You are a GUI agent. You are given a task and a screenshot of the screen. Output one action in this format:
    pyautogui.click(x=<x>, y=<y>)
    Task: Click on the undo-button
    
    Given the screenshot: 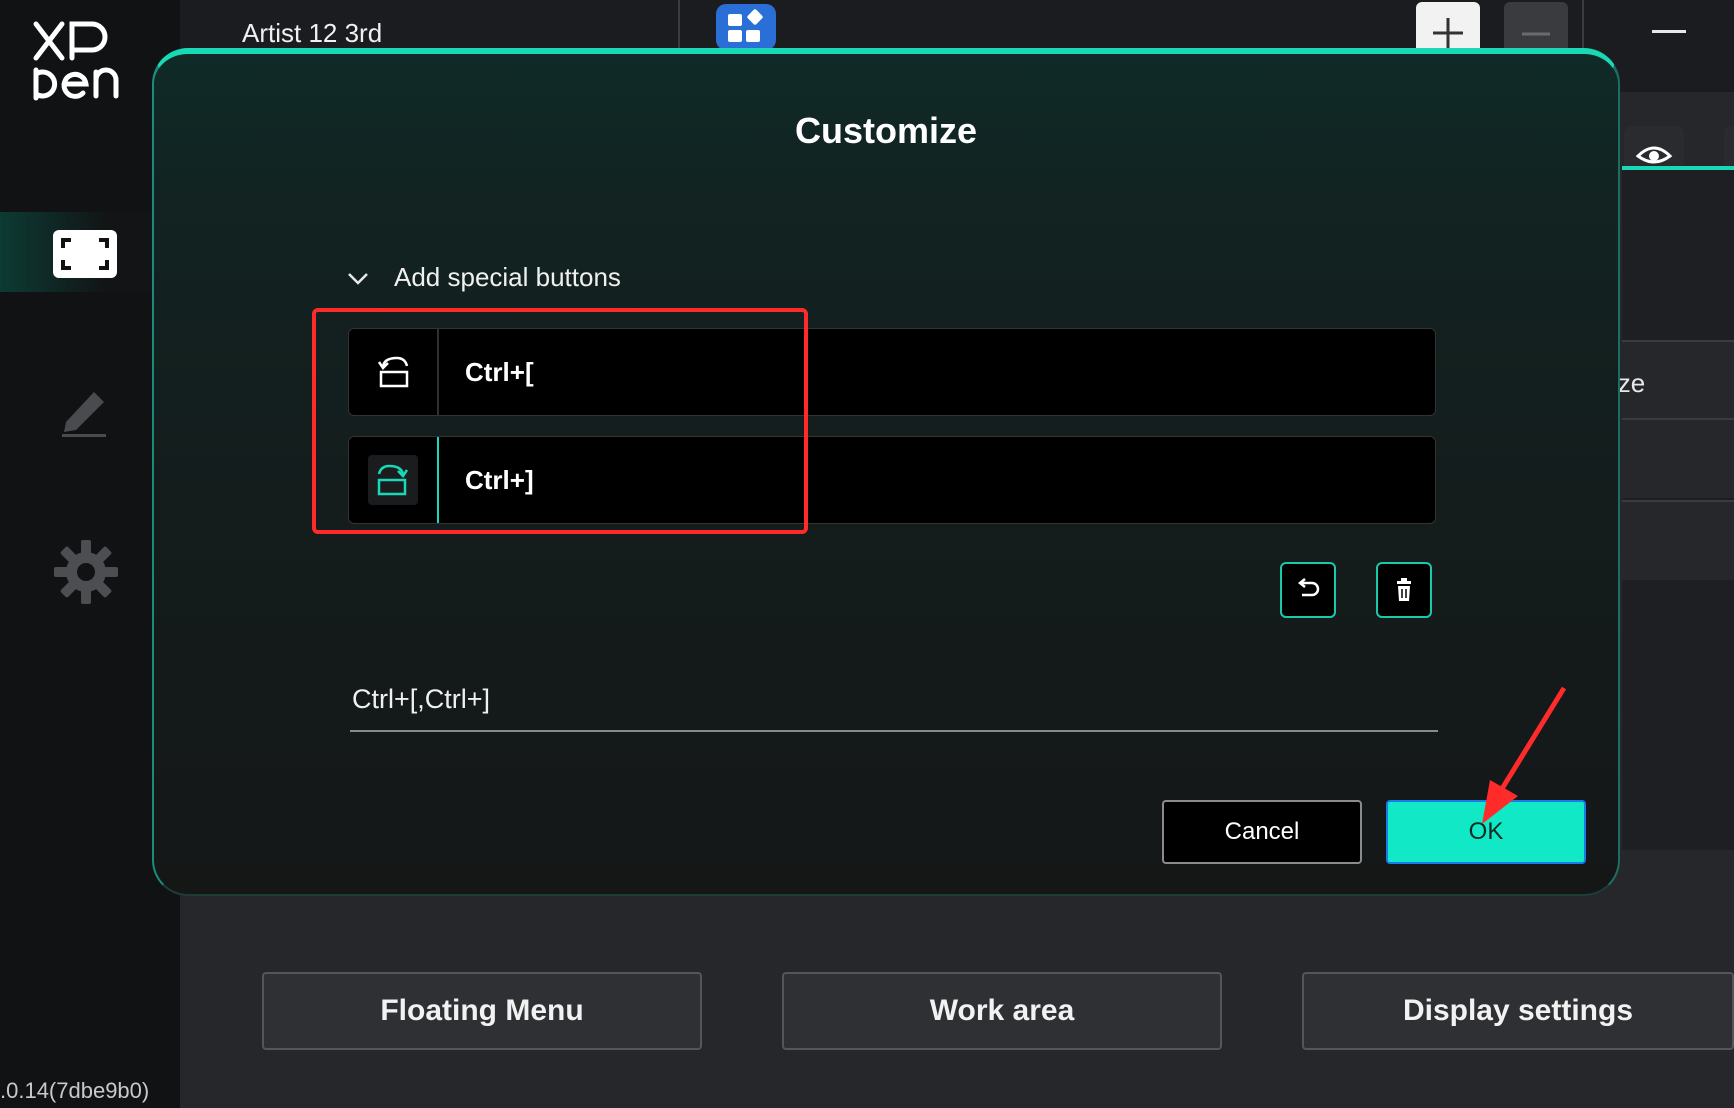 What is the action you would take?
    pyautogui.click(x=1308, y=590)
    